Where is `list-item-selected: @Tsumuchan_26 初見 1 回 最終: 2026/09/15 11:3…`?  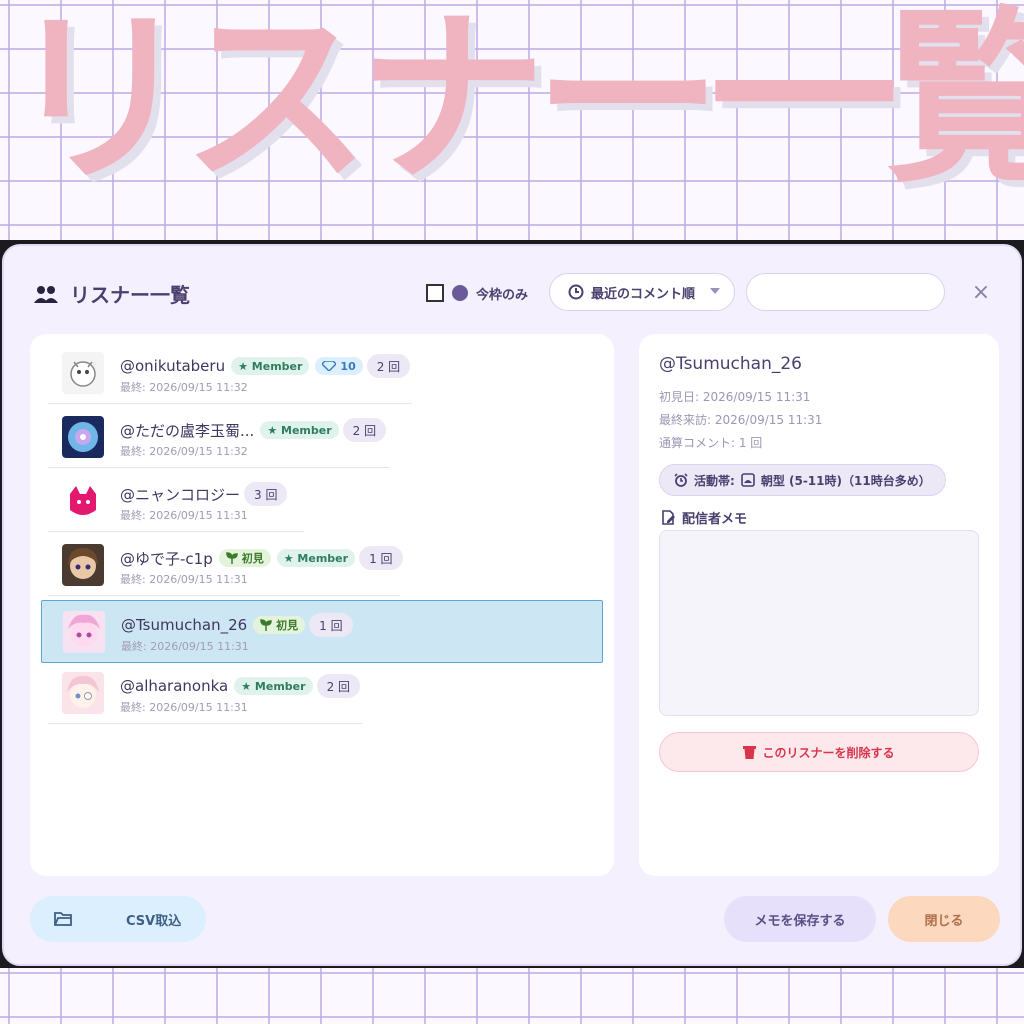
list-item-selected: @Tsumuchan_26 初見 1 回 最終: 2026/09/15 11:3… is located at coordinates (322, 631).